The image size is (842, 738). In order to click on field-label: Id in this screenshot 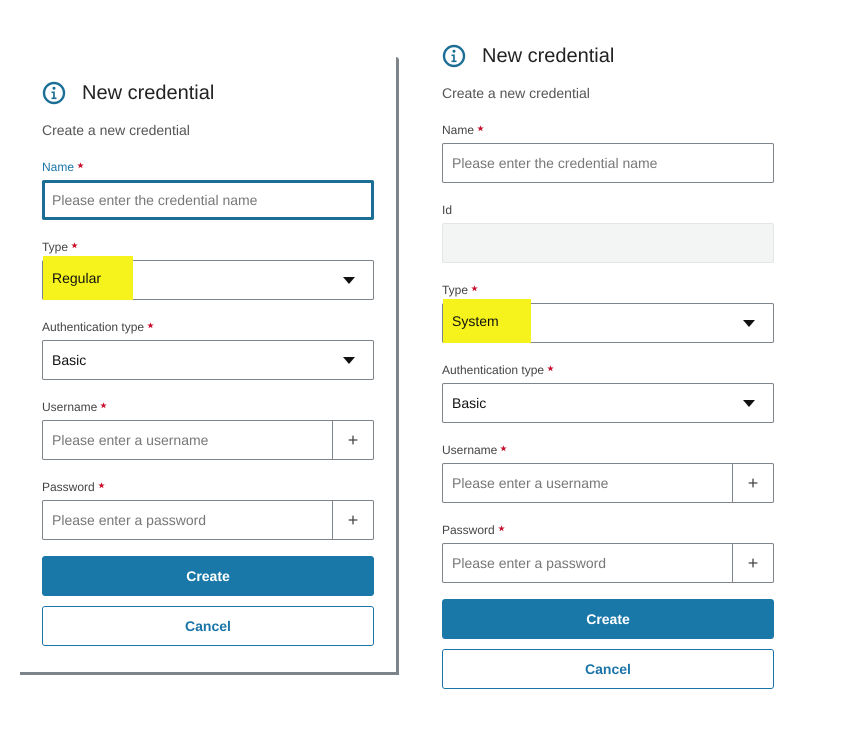, I will do `click(447, 210)`.